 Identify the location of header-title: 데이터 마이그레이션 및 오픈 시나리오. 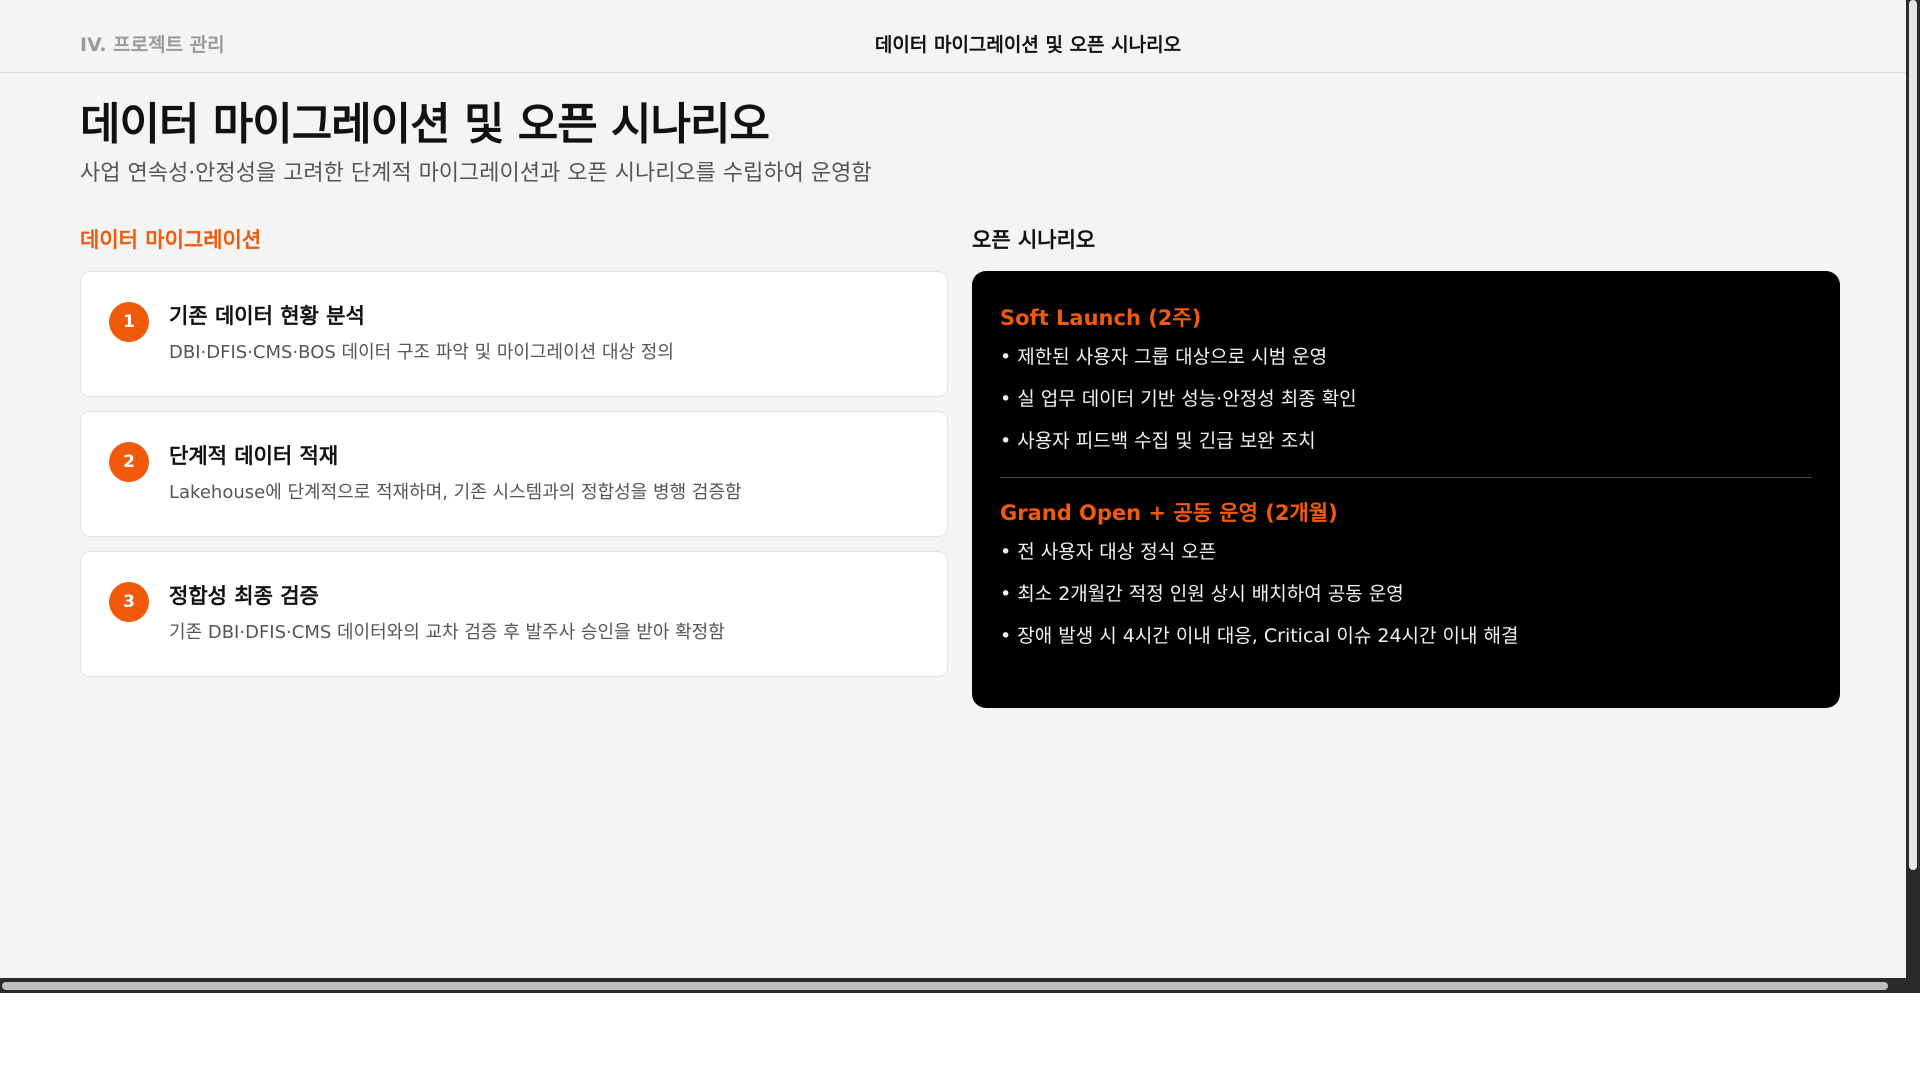
(1028, 45).